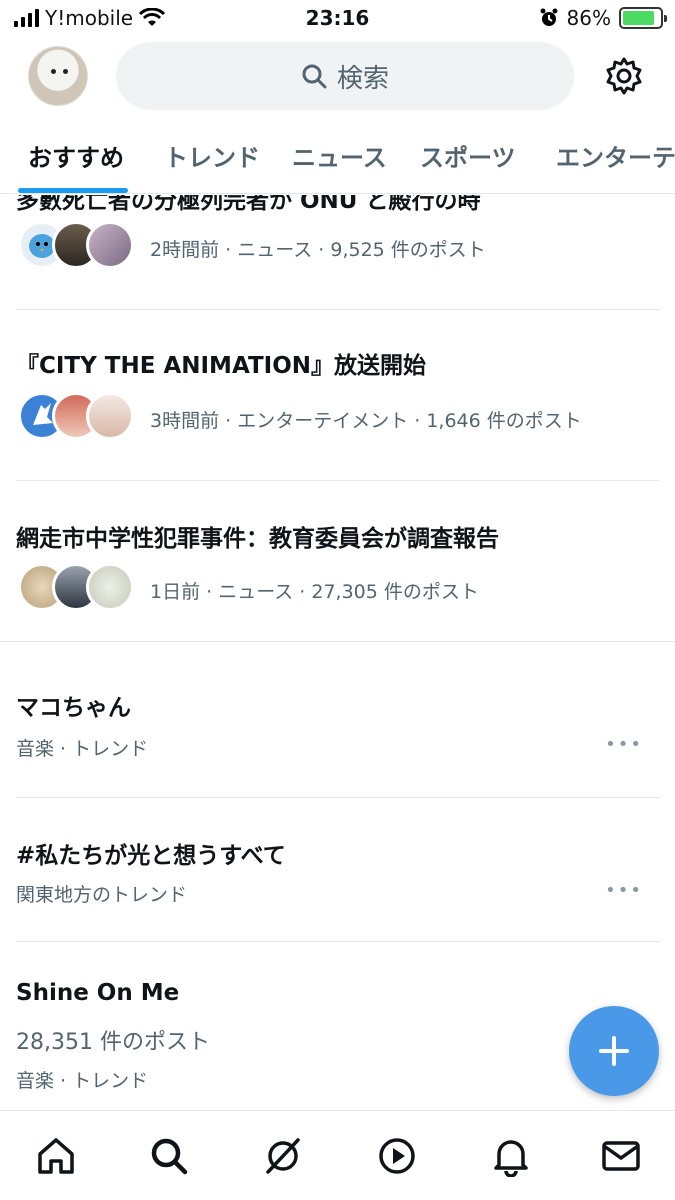 The width and height of the screenshot is (675, 1200). What do you see at coordinates (511, 1156) in the screenshot?
I see `bell-icon` at bounding box center [511, 1156].